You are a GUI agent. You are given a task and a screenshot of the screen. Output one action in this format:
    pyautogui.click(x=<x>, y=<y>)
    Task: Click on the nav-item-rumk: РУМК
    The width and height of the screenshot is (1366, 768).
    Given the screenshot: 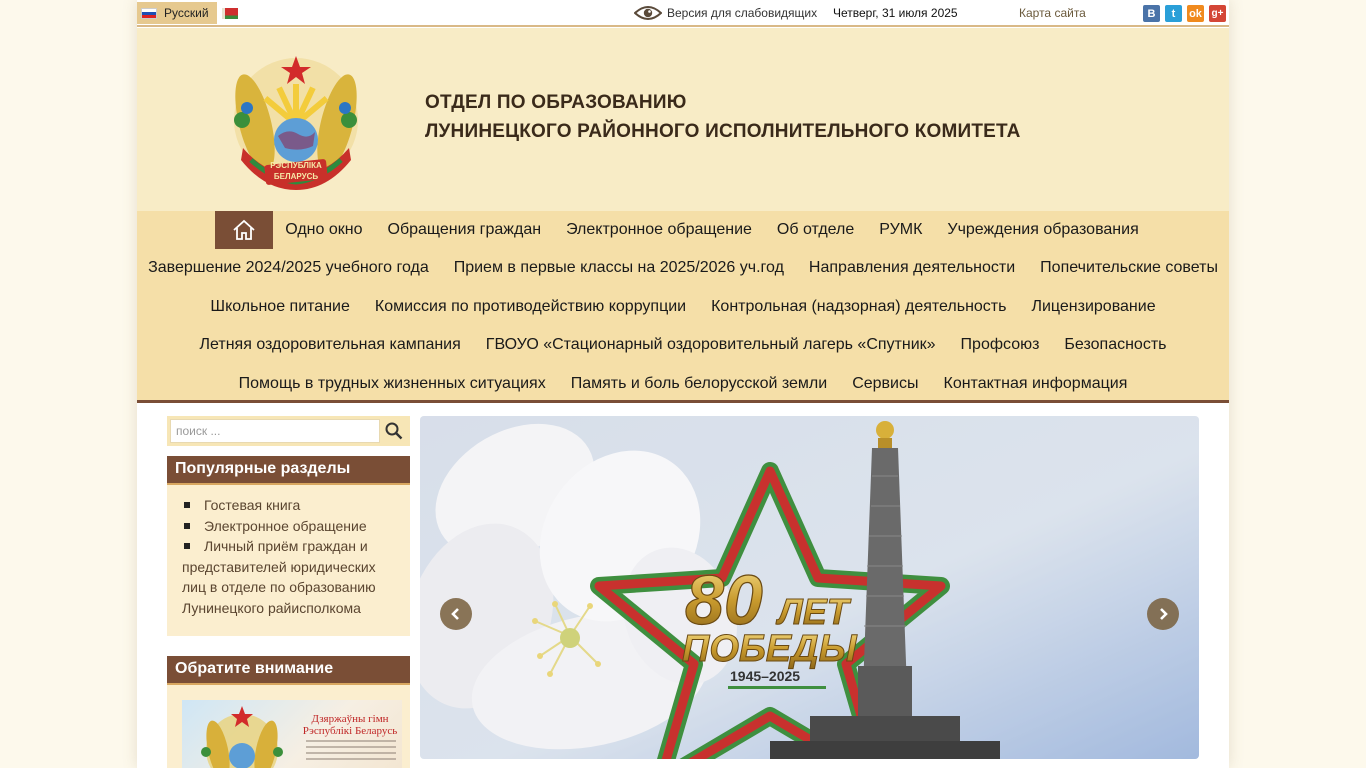 What is the action you would take?
    pyautogui.click(x=901, y=230)
    